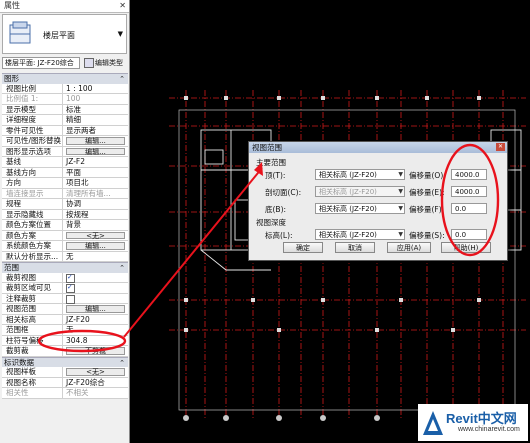 The image size is (530, 443). I want to click on property-row: 相关性 不相关, so click(65, 393).